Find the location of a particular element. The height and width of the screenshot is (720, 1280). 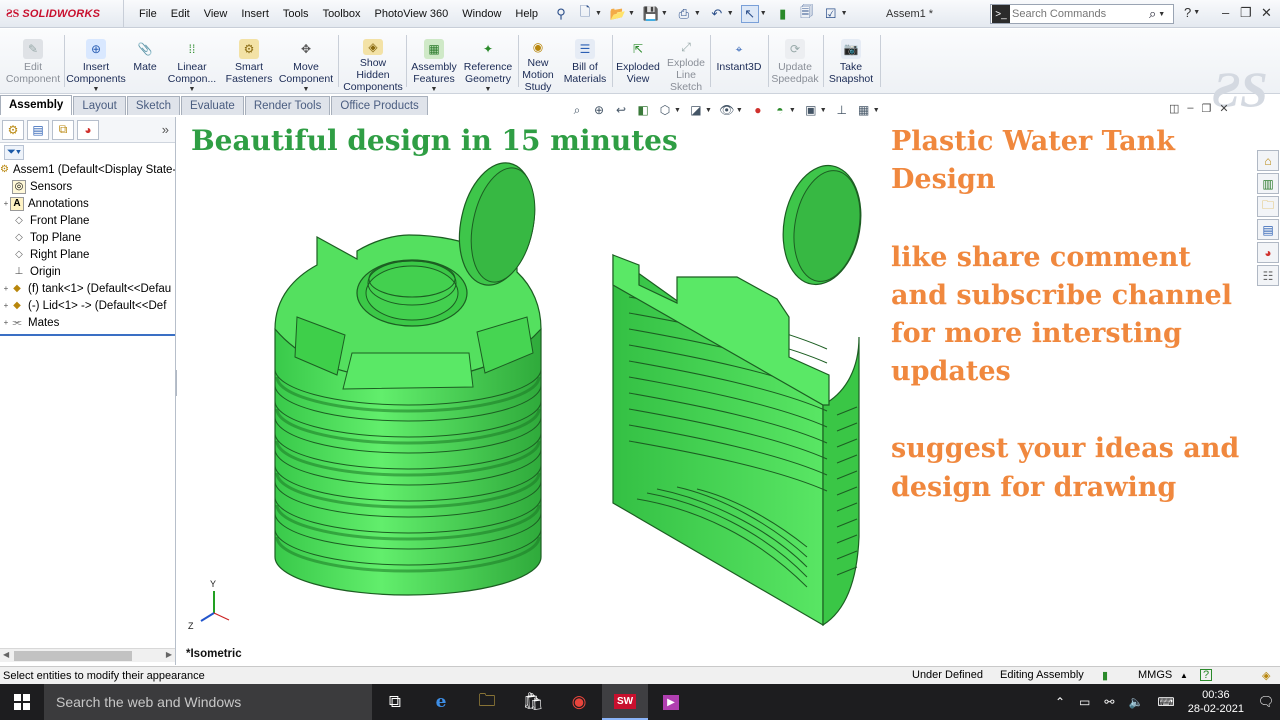

restore-button: ❐ is located at coordinates (1246, 13).